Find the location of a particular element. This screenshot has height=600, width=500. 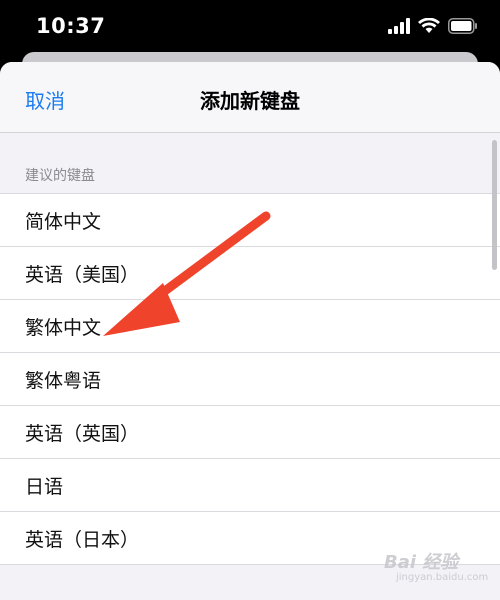

list-item-label: 英语（日本） is located at coordinates (82, 540).